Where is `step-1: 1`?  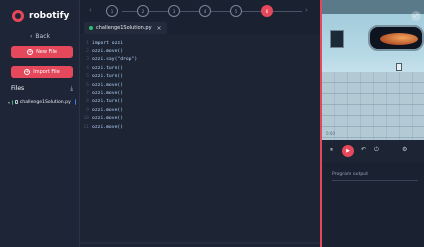 step-1: 1 is located at coordinates (112, 11).